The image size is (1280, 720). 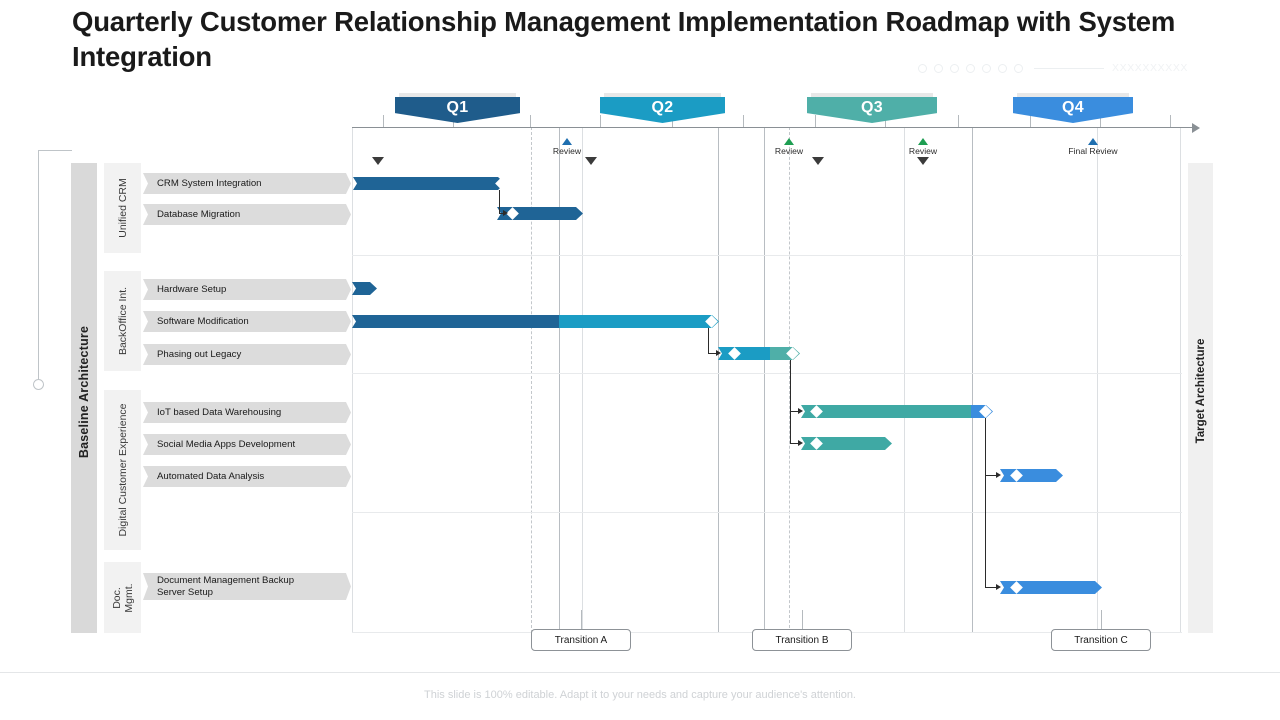 I want to click on quarter-label: Q4, so click(x=1073, y=107).